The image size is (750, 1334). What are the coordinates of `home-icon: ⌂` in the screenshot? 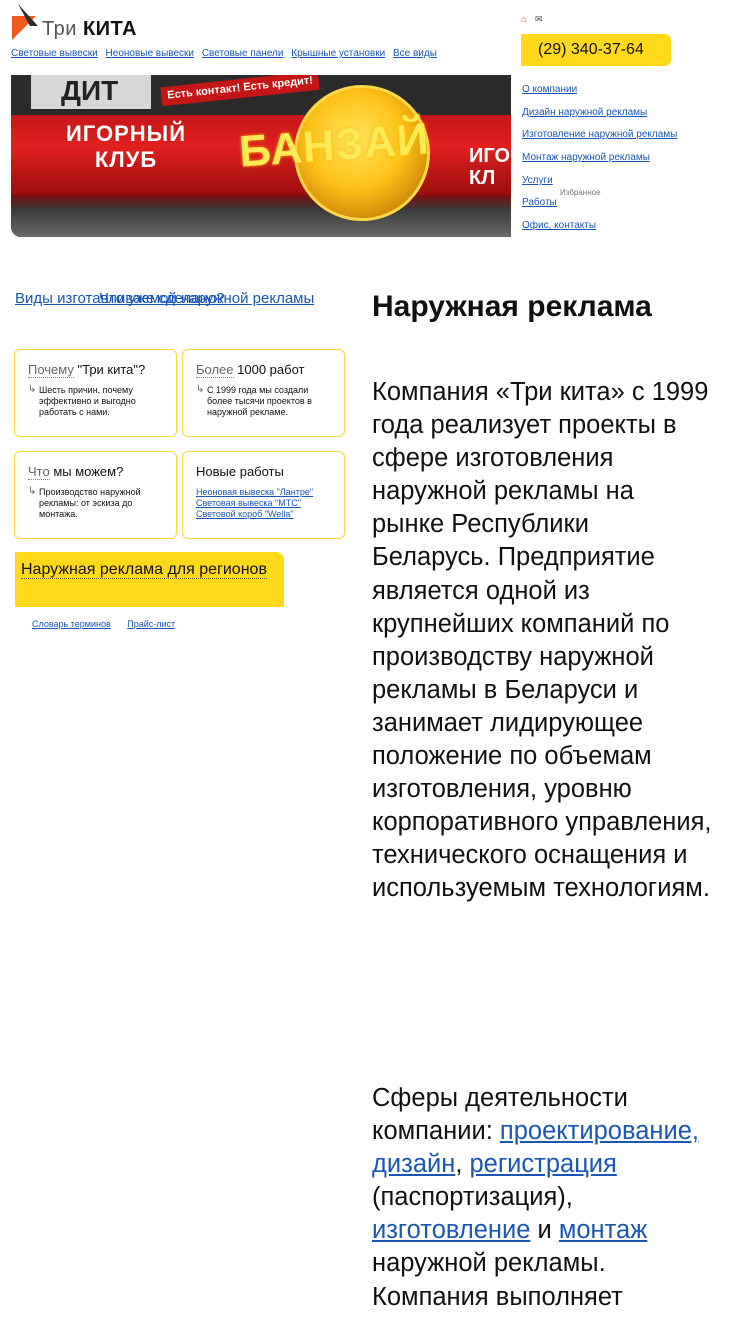 It's located at (523, 19).